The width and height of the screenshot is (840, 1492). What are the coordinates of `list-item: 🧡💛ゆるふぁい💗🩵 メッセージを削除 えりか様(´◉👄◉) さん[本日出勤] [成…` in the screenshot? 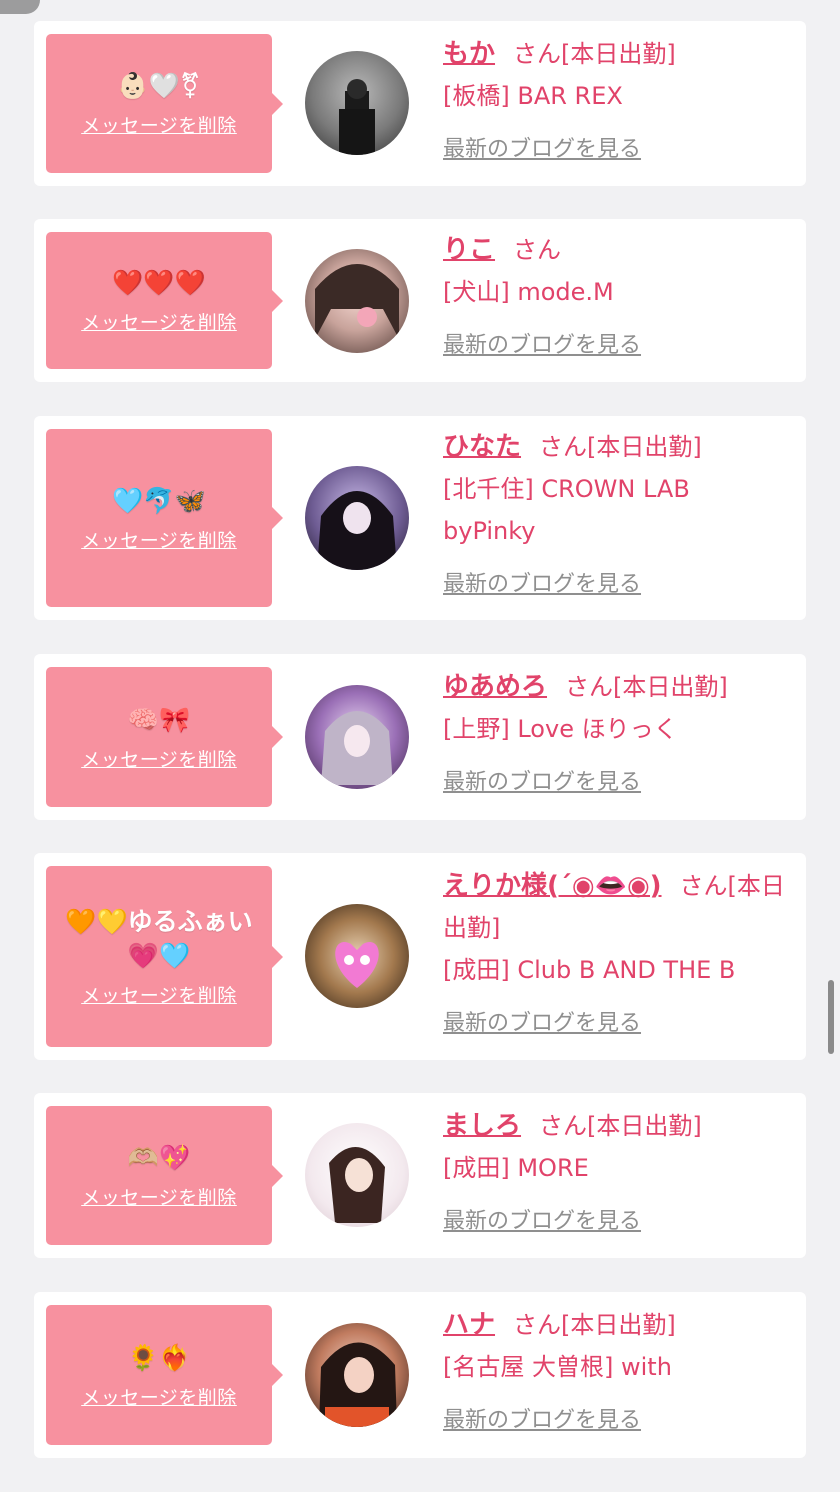 It's located at (420, 956).